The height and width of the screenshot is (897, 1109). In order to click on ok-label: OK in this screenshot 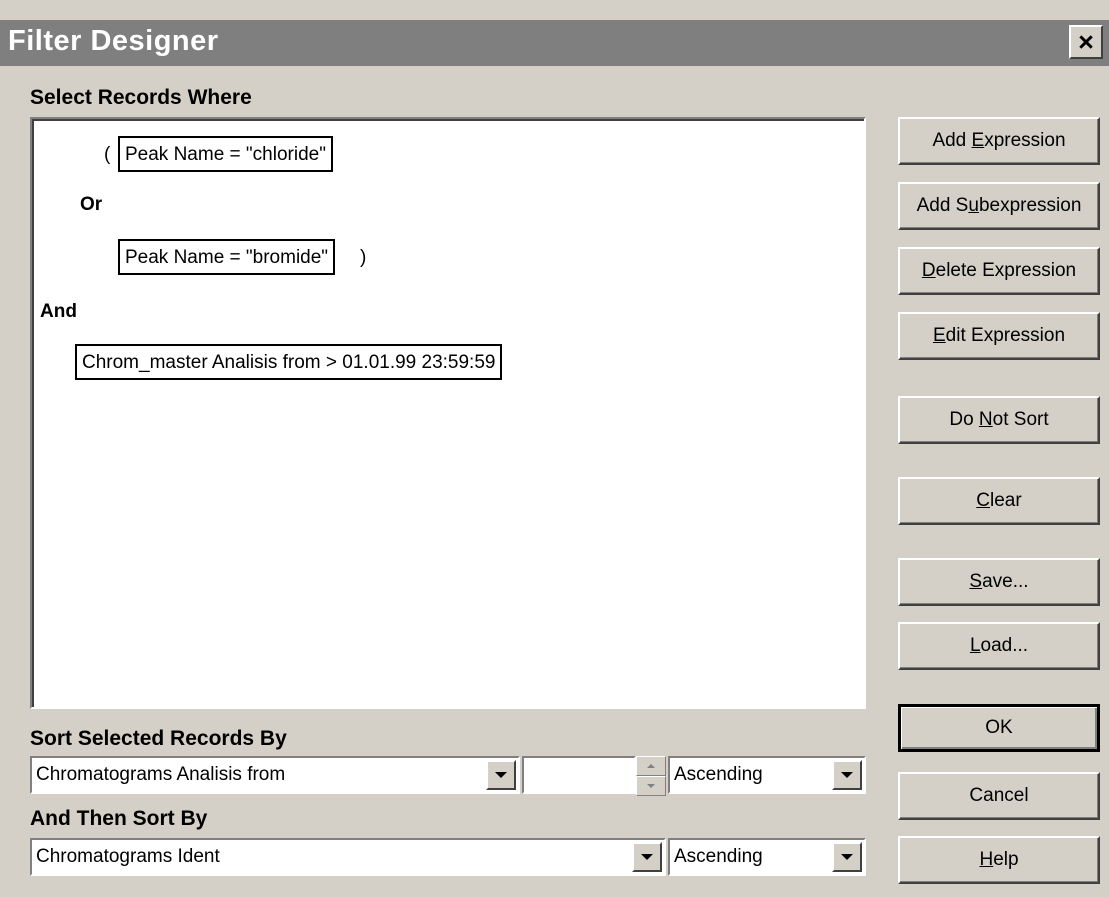, I will do `click(999, 727)`.